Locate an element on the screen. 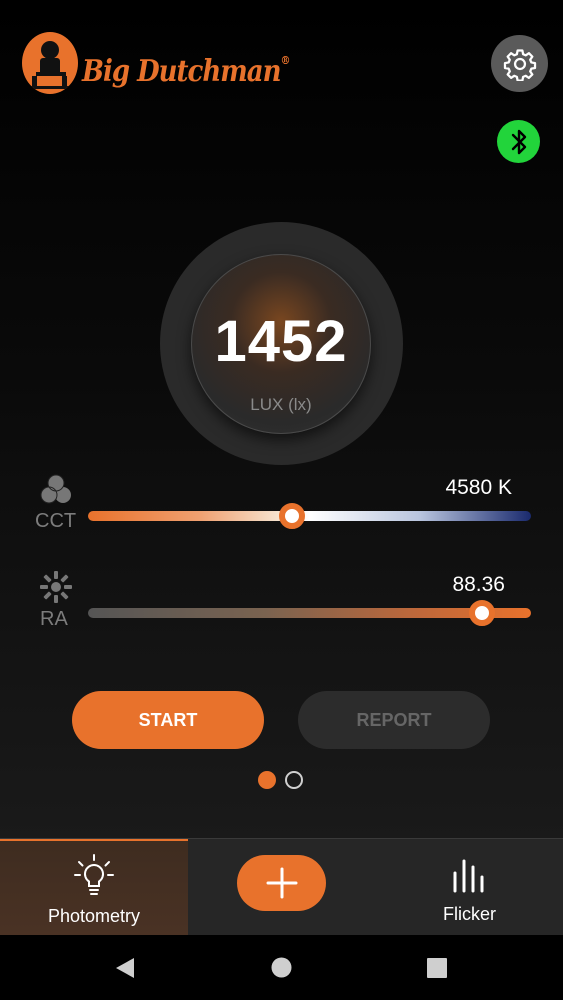  bluetooth-icon is located at coordinates (518, 141).